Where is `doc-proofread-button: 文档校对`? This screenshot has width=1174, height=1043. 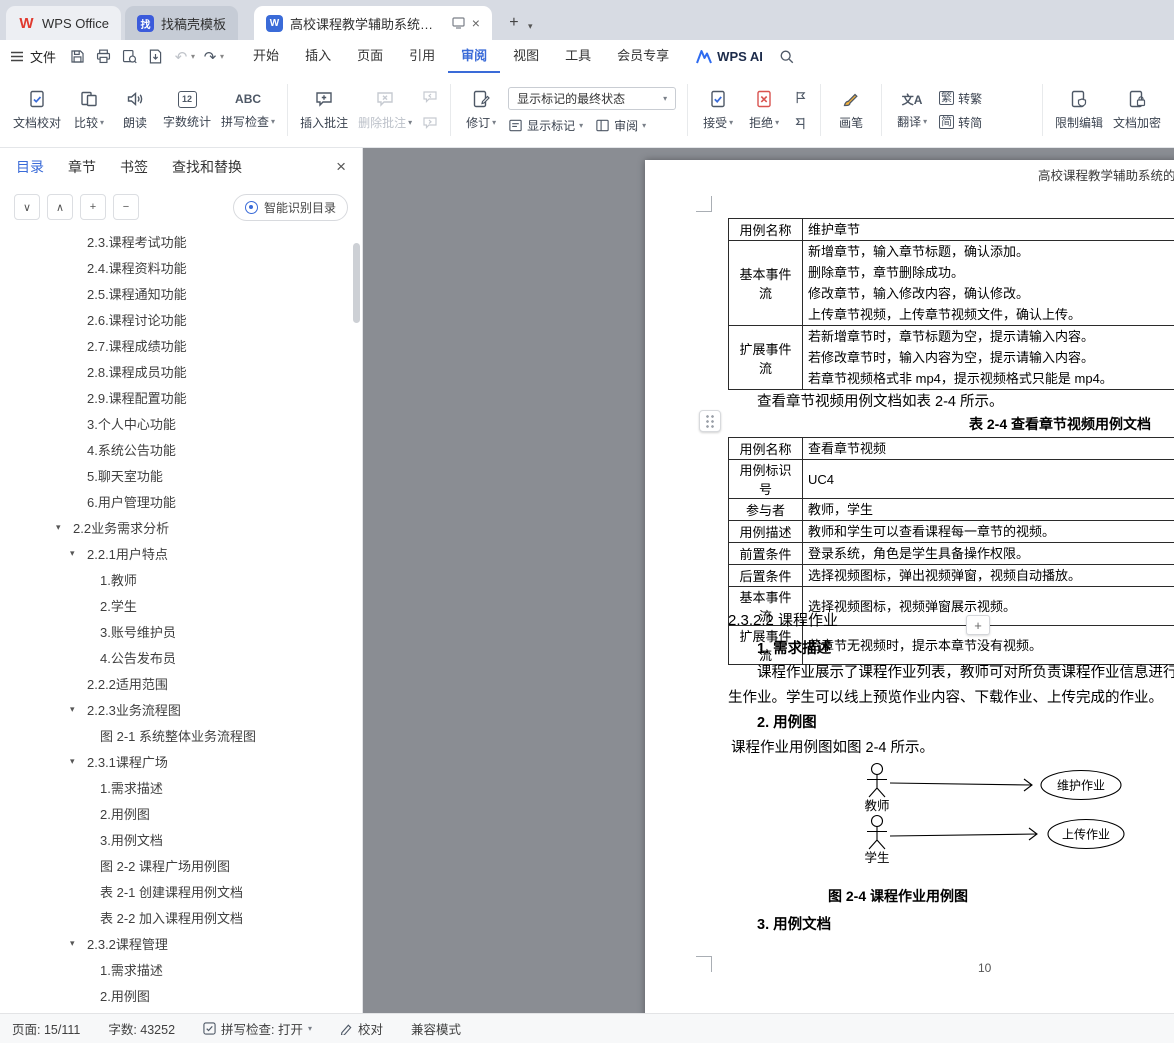 doc-proofread-button: 文档校对 is located at coordinates (37, 110).